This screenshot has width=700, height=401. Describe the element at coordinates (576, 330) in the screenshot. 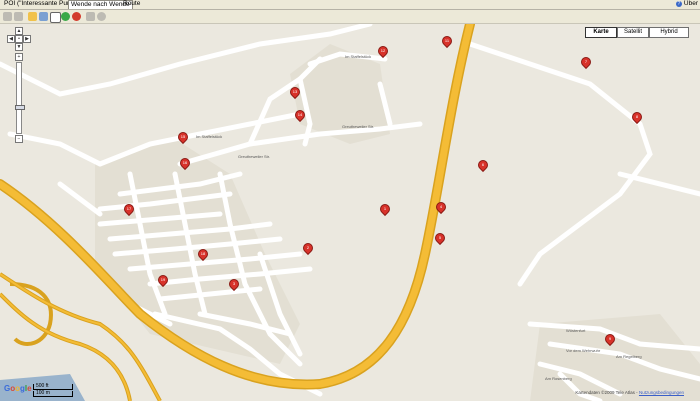

I see `street-label: Wöstenfurt` at that location.